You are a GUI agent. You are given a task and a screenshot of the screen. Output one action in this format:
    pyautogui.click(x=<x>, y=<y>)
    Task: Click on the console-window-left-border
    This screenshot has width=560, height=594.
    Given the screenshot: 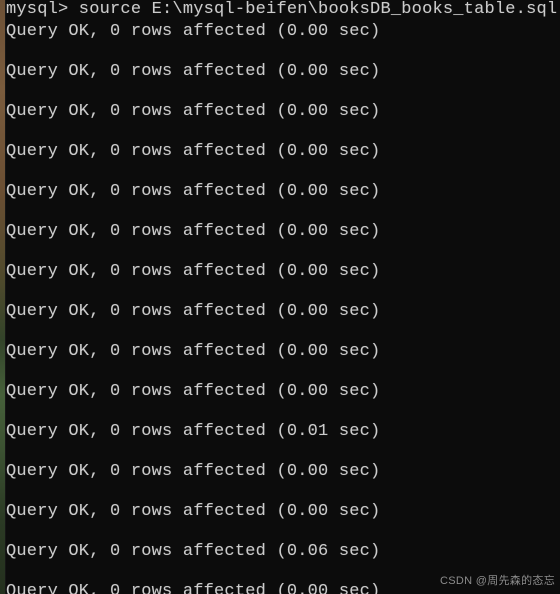 What is the action you would take?
    pyautogui.click(x=5, y=297)
    